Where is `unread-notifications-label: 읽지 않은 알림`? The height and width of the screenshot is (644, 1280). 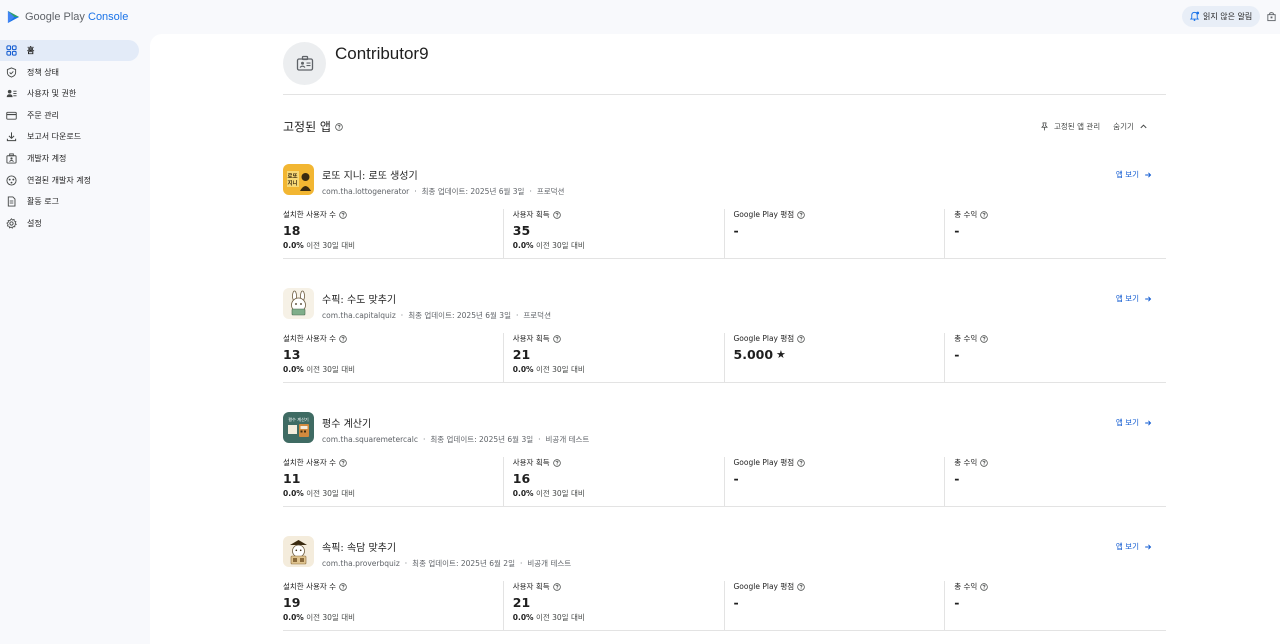
unread-notifications-label: 읽지 않은 알림 is located at coordinates (1228, 16).